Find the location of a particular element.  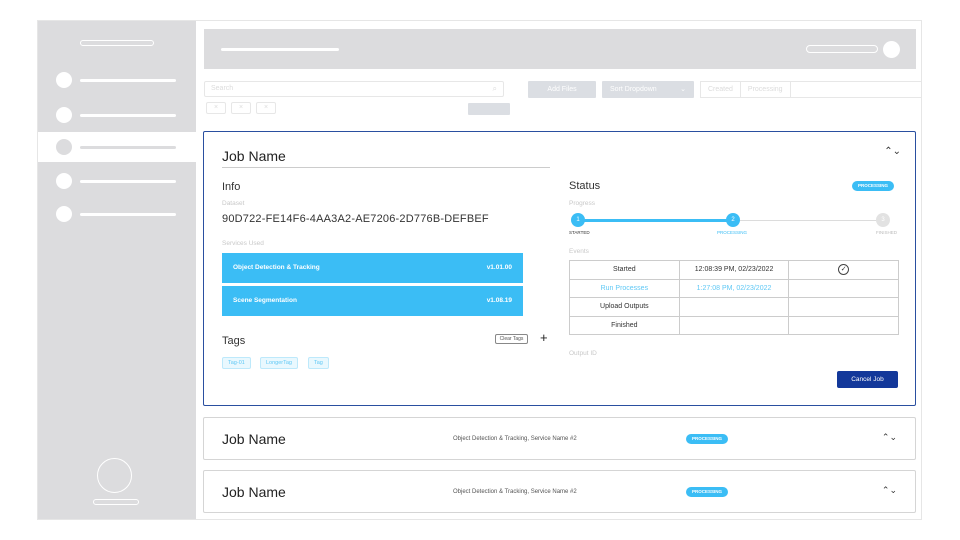

progress-step-3: 3 is located at coordinates (883, 220).